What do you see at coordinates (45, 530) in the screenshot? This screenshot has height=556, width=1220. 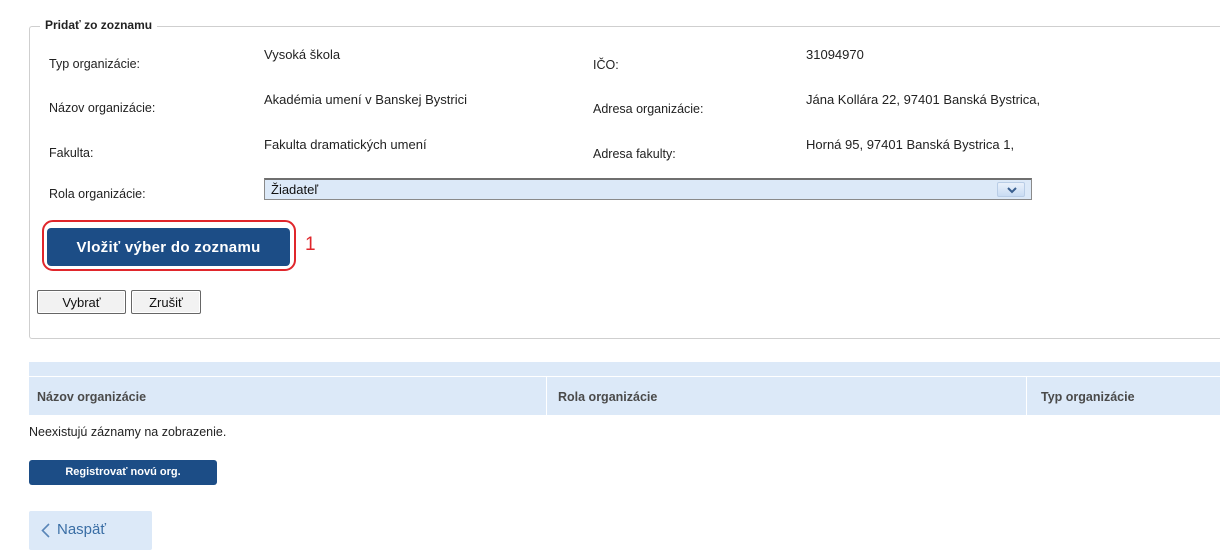 I see `chevron-left-icon` at bounding box center [45, 530].